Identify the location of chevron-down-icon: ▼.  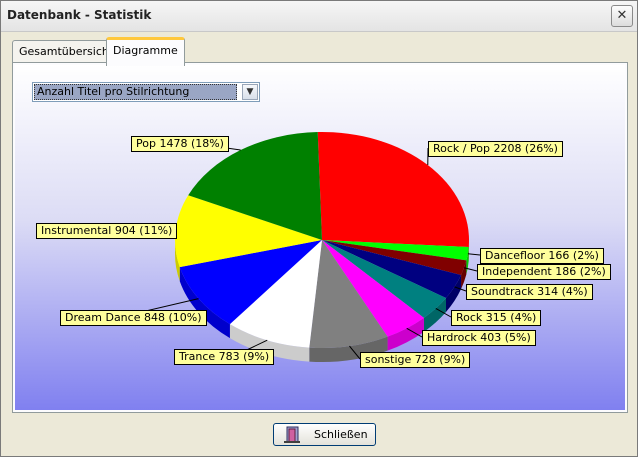
(250, 92).